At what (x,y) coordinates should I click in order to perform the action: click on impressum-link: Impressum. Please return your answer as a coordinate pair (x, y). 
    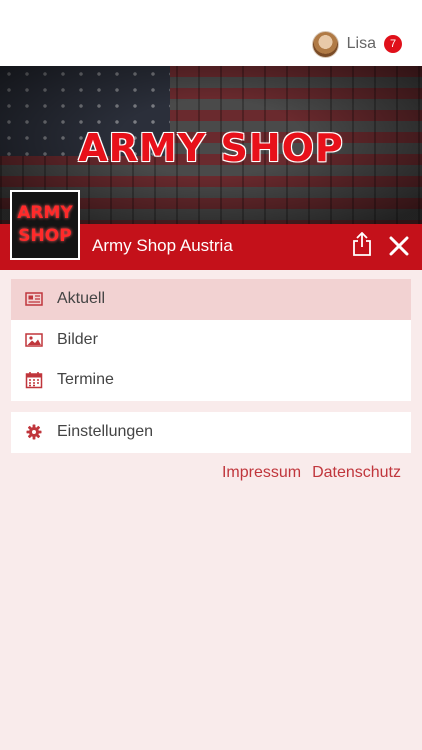
    Looking at the image, I should click on (261, 473).